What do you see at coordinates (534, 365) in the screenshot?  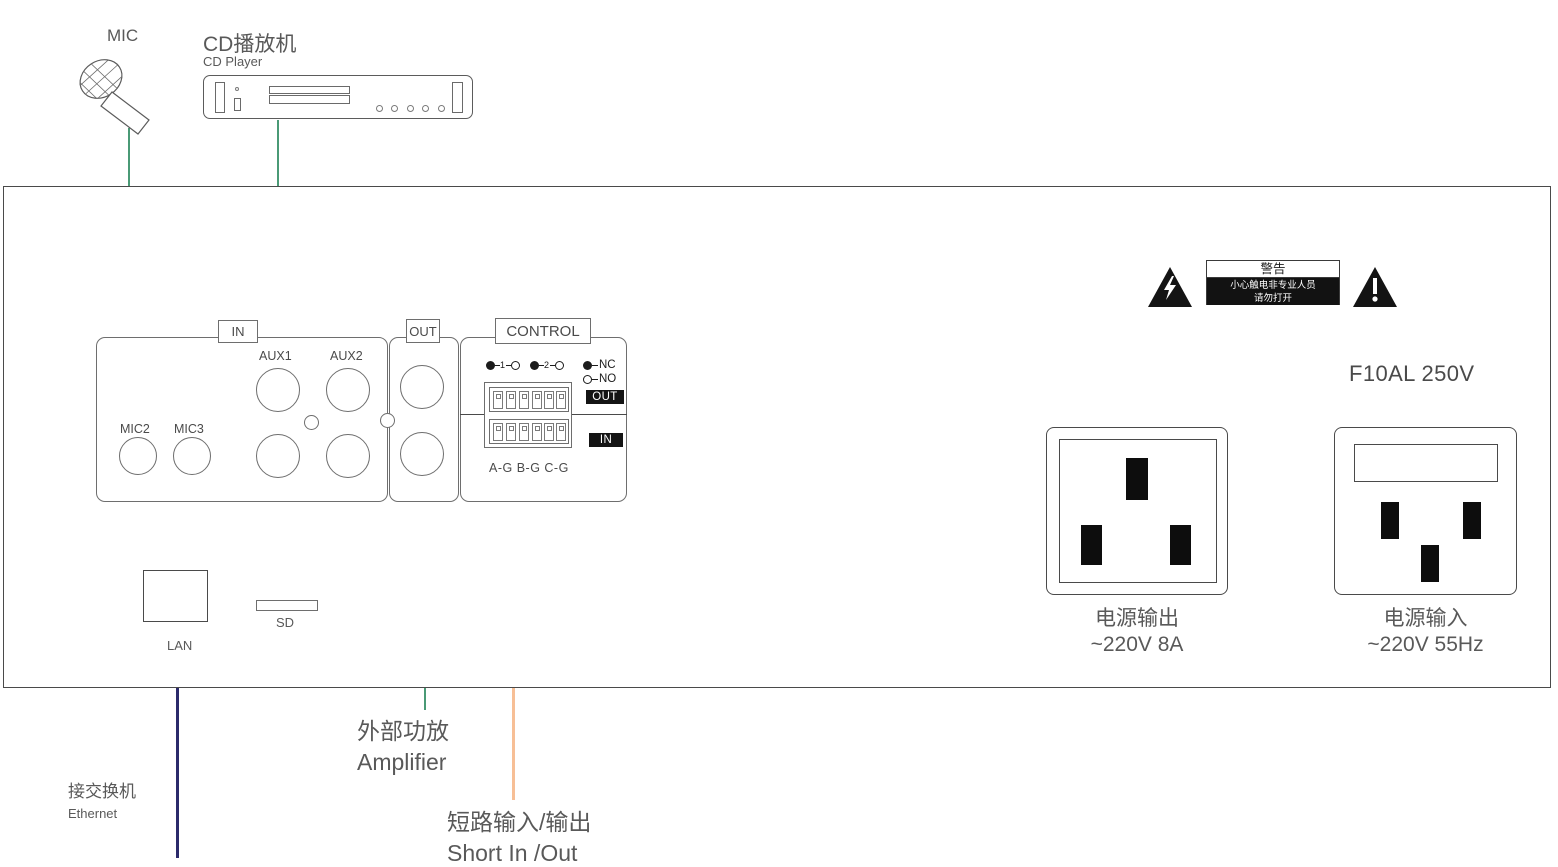 I see `relay-2-common-dot` at bounding box center [534, 365].